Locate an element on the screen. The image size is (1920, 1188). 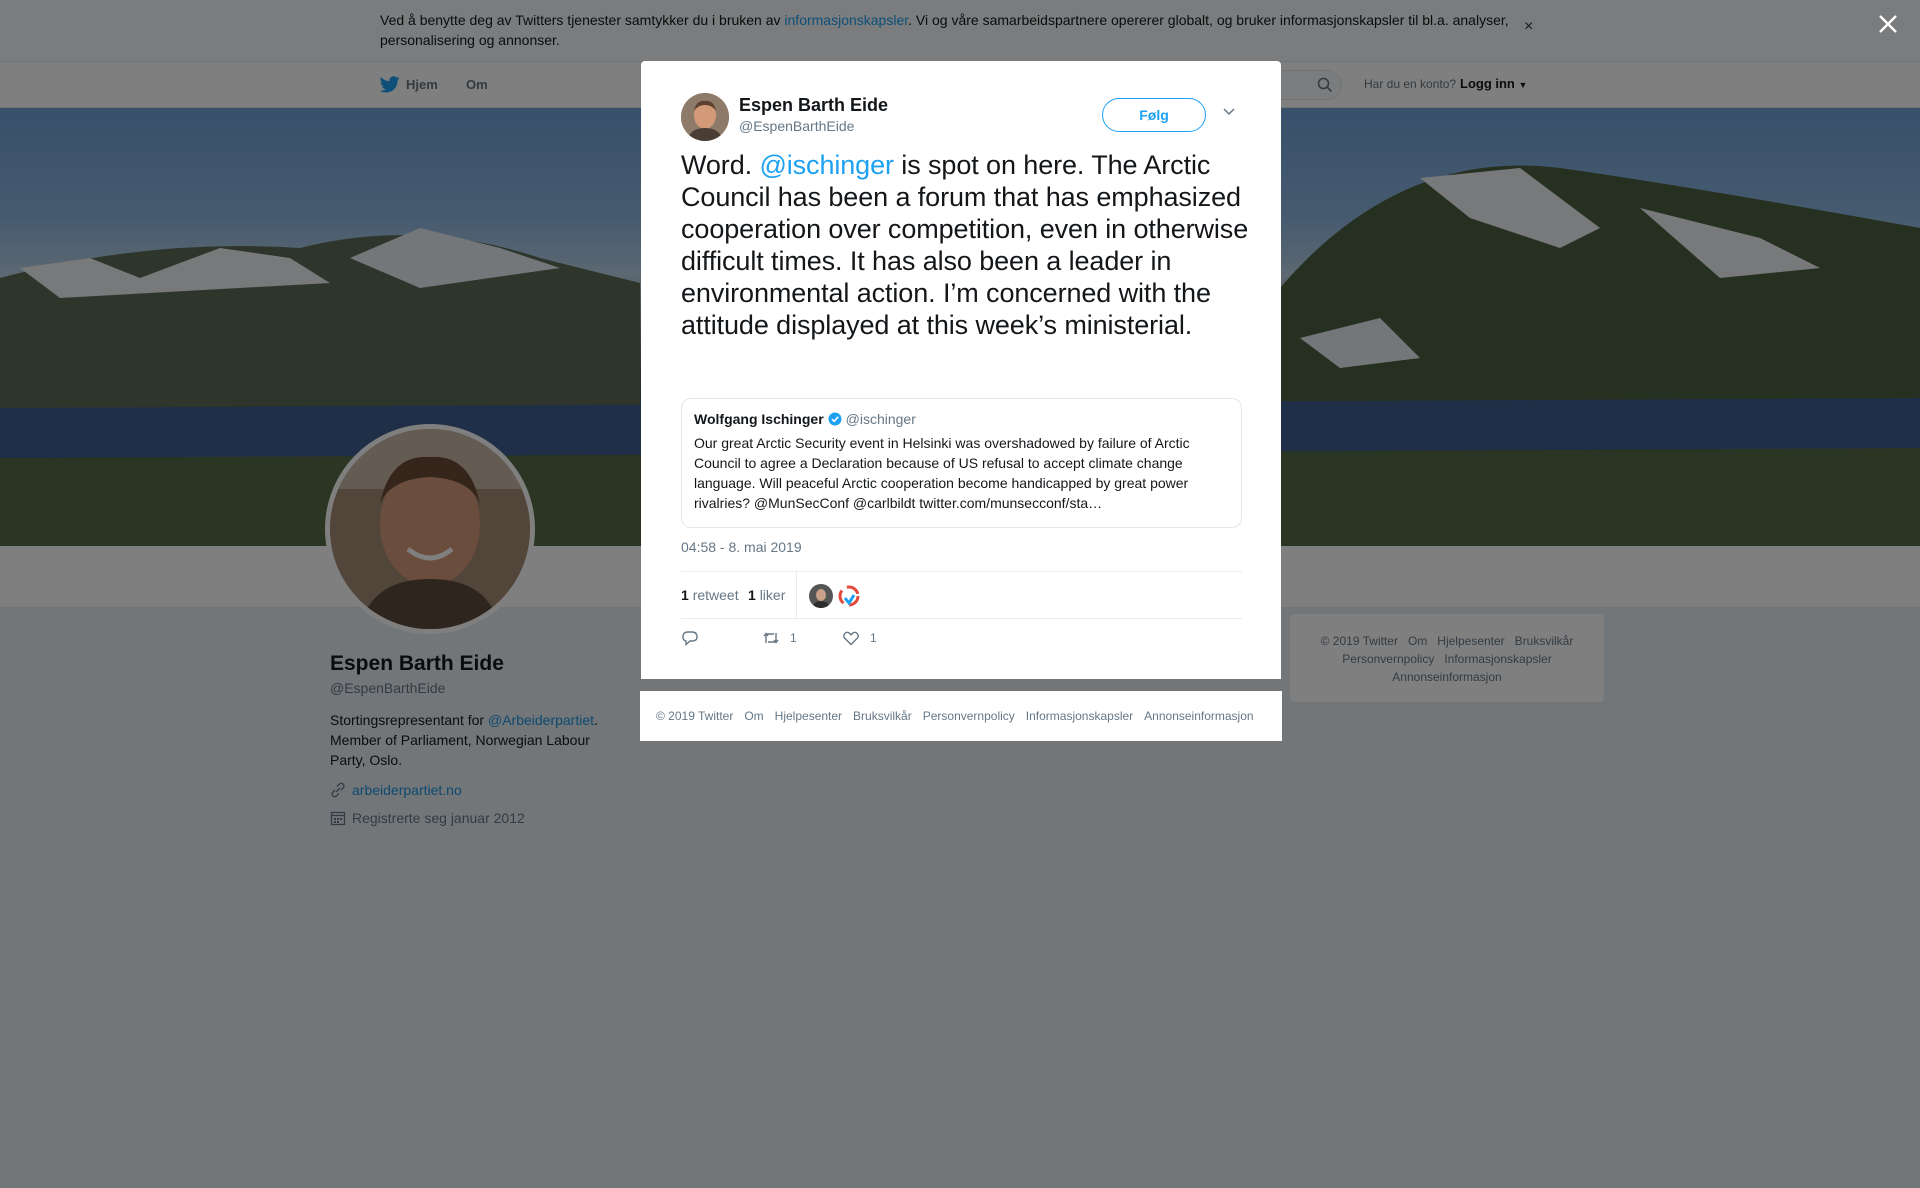
footer-link: Om is located at coordinates (753, 716).